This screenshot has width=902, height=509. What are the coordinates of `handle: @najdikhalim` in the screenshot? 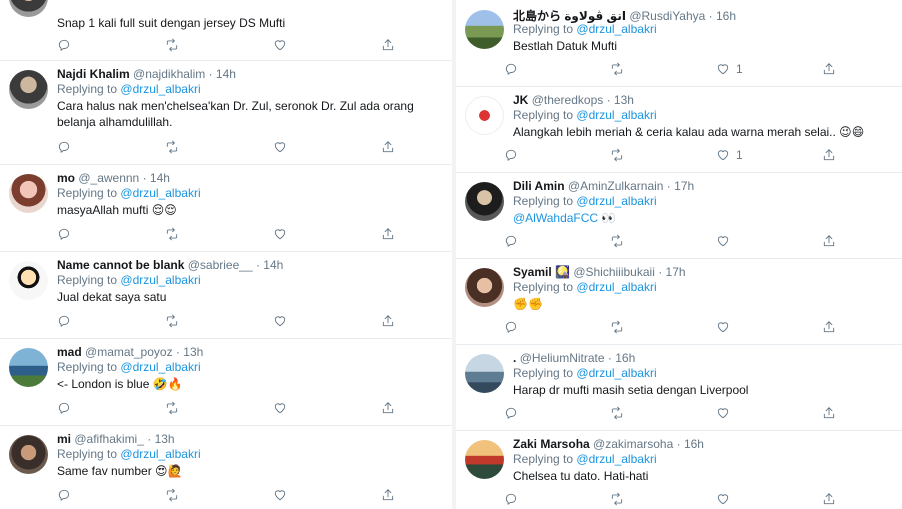 It's located at (169, 74).